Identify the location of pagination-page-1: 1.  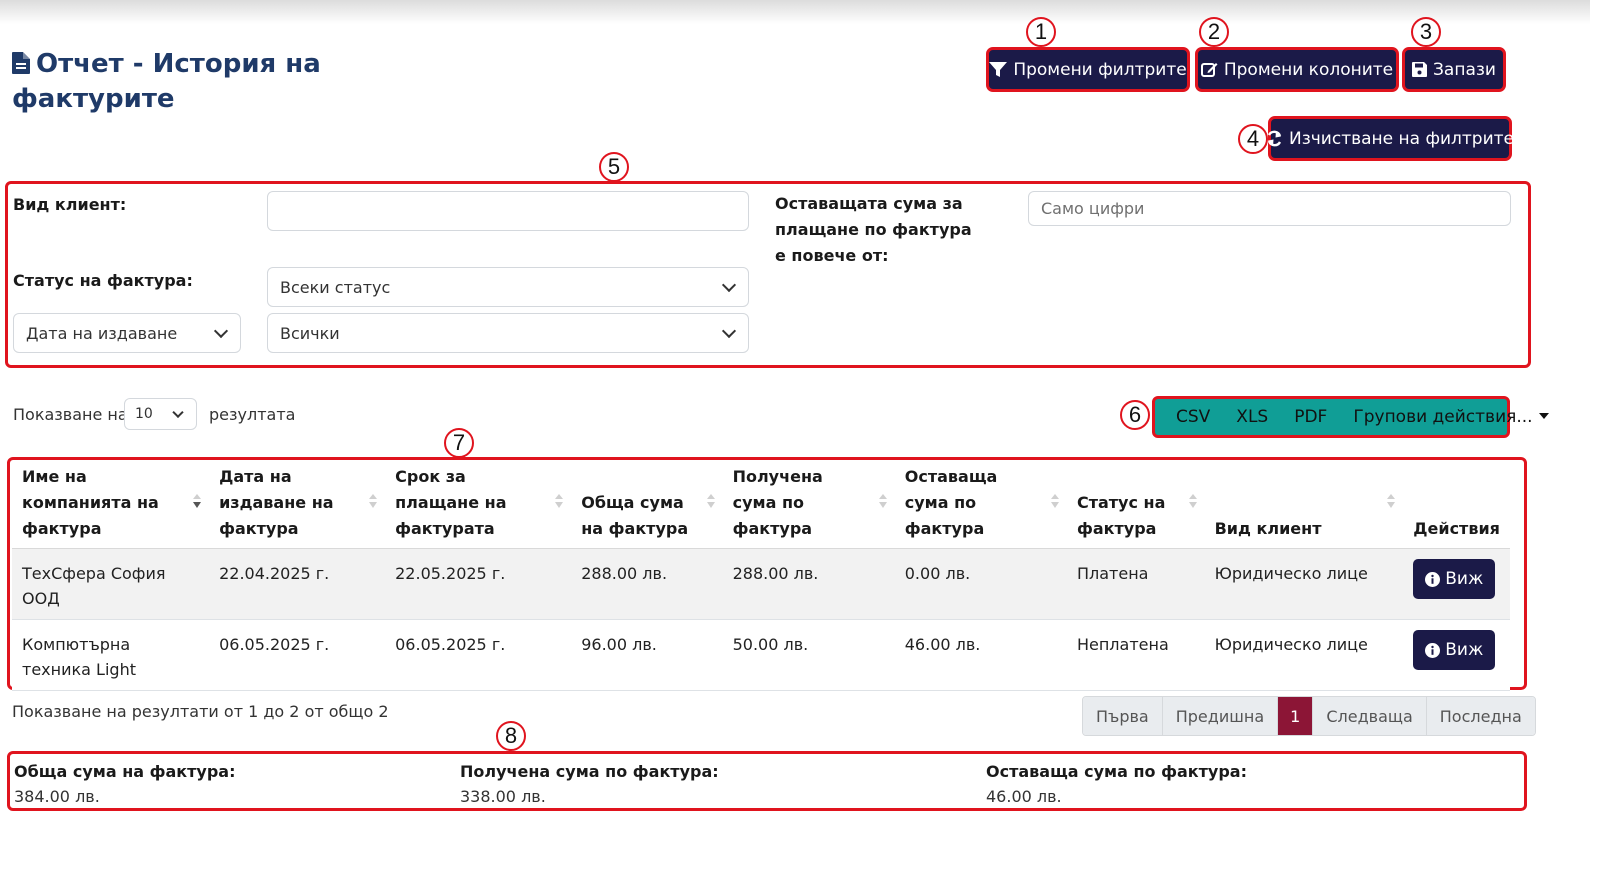
(1296, 716).